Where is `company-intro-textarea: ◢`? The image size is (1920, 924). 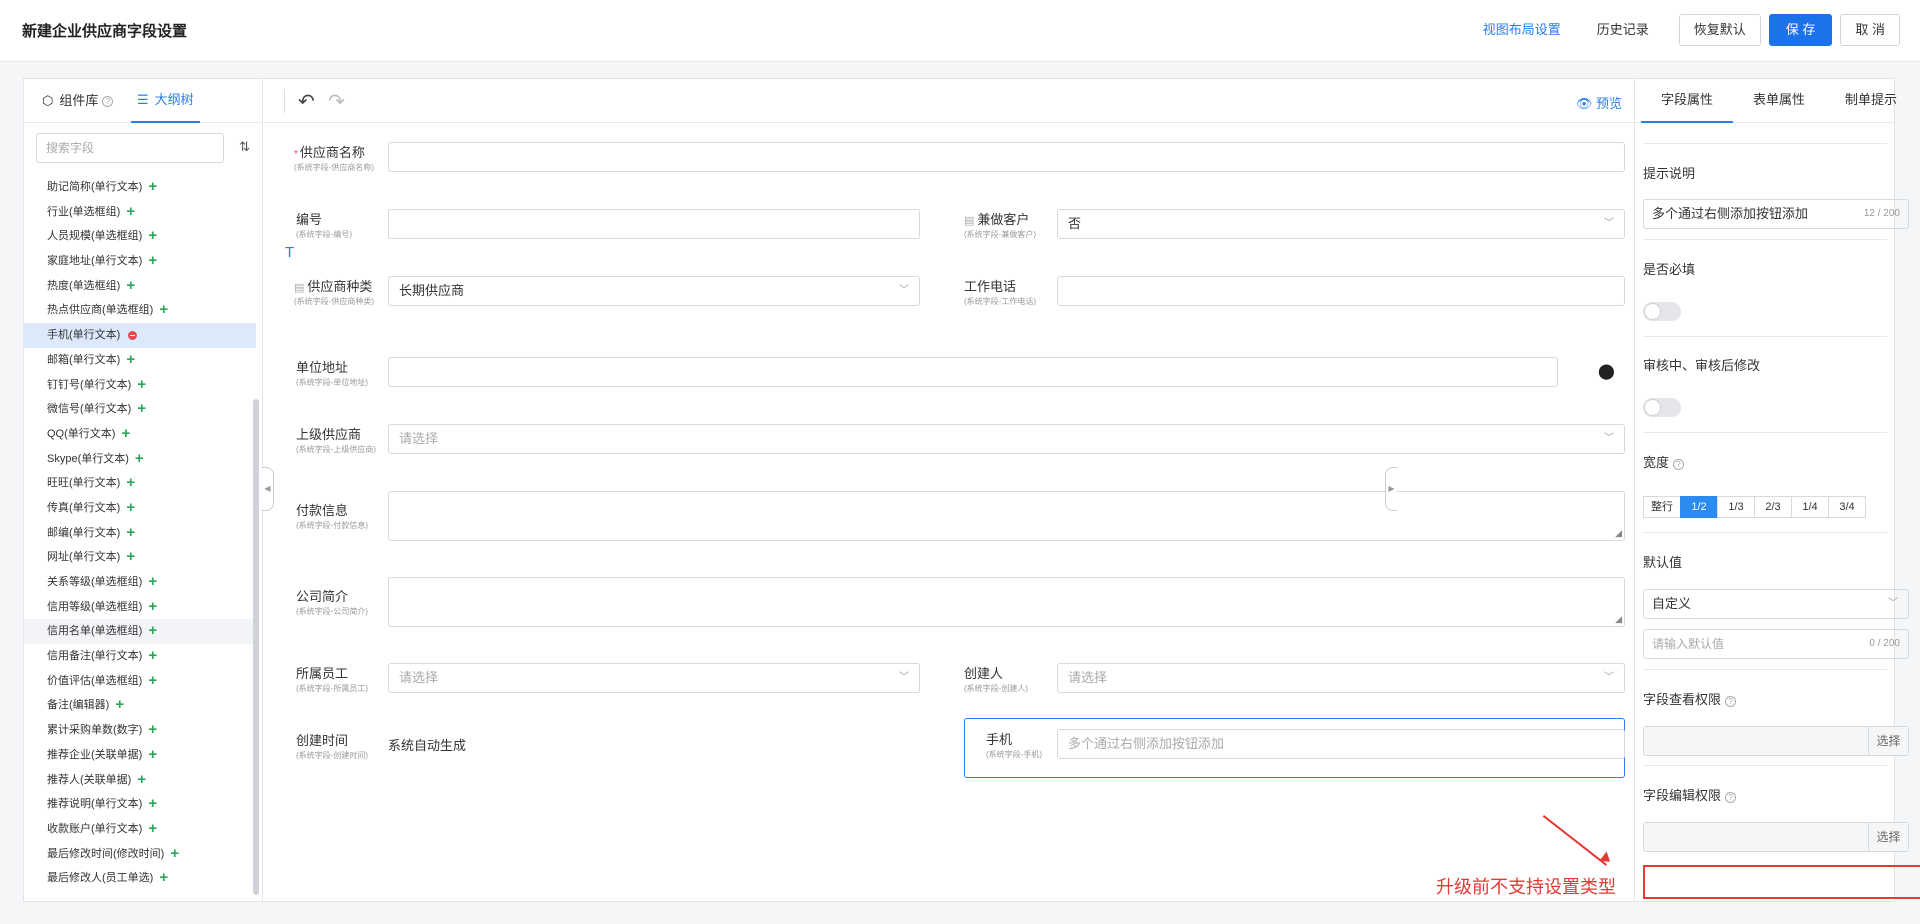 company-intro-textarea: ◢ is located at coordinates (1006, 602).